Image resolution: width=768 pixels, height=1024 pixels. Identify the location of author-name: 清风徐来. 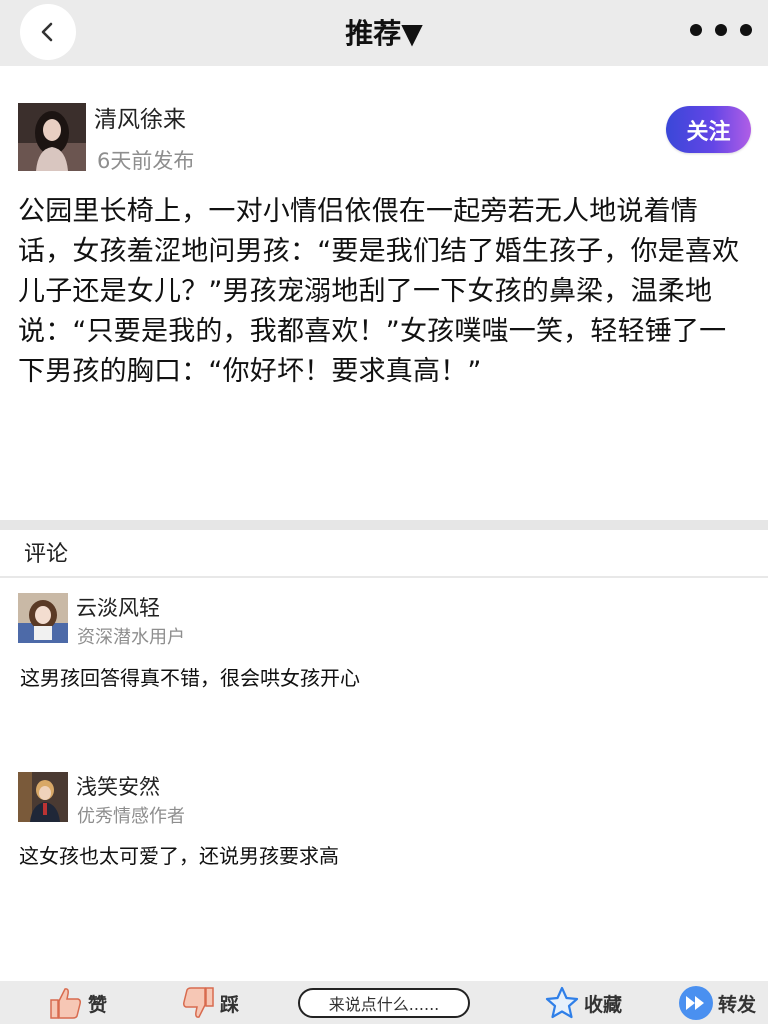
(140, 117).